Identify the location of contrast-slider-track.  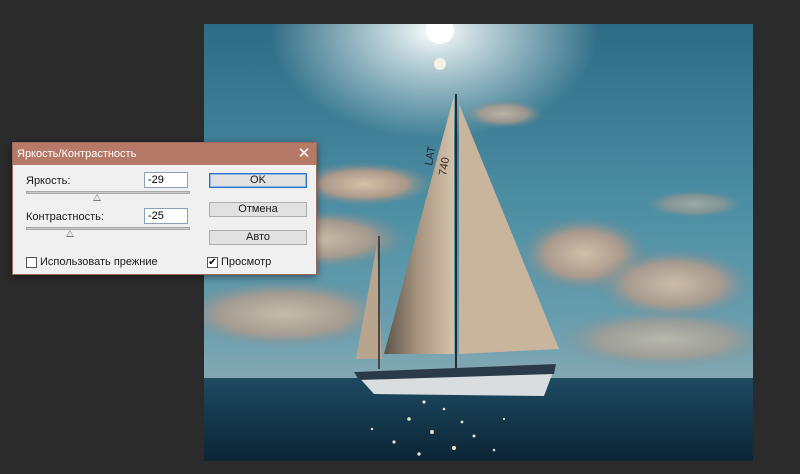
(108, 228).